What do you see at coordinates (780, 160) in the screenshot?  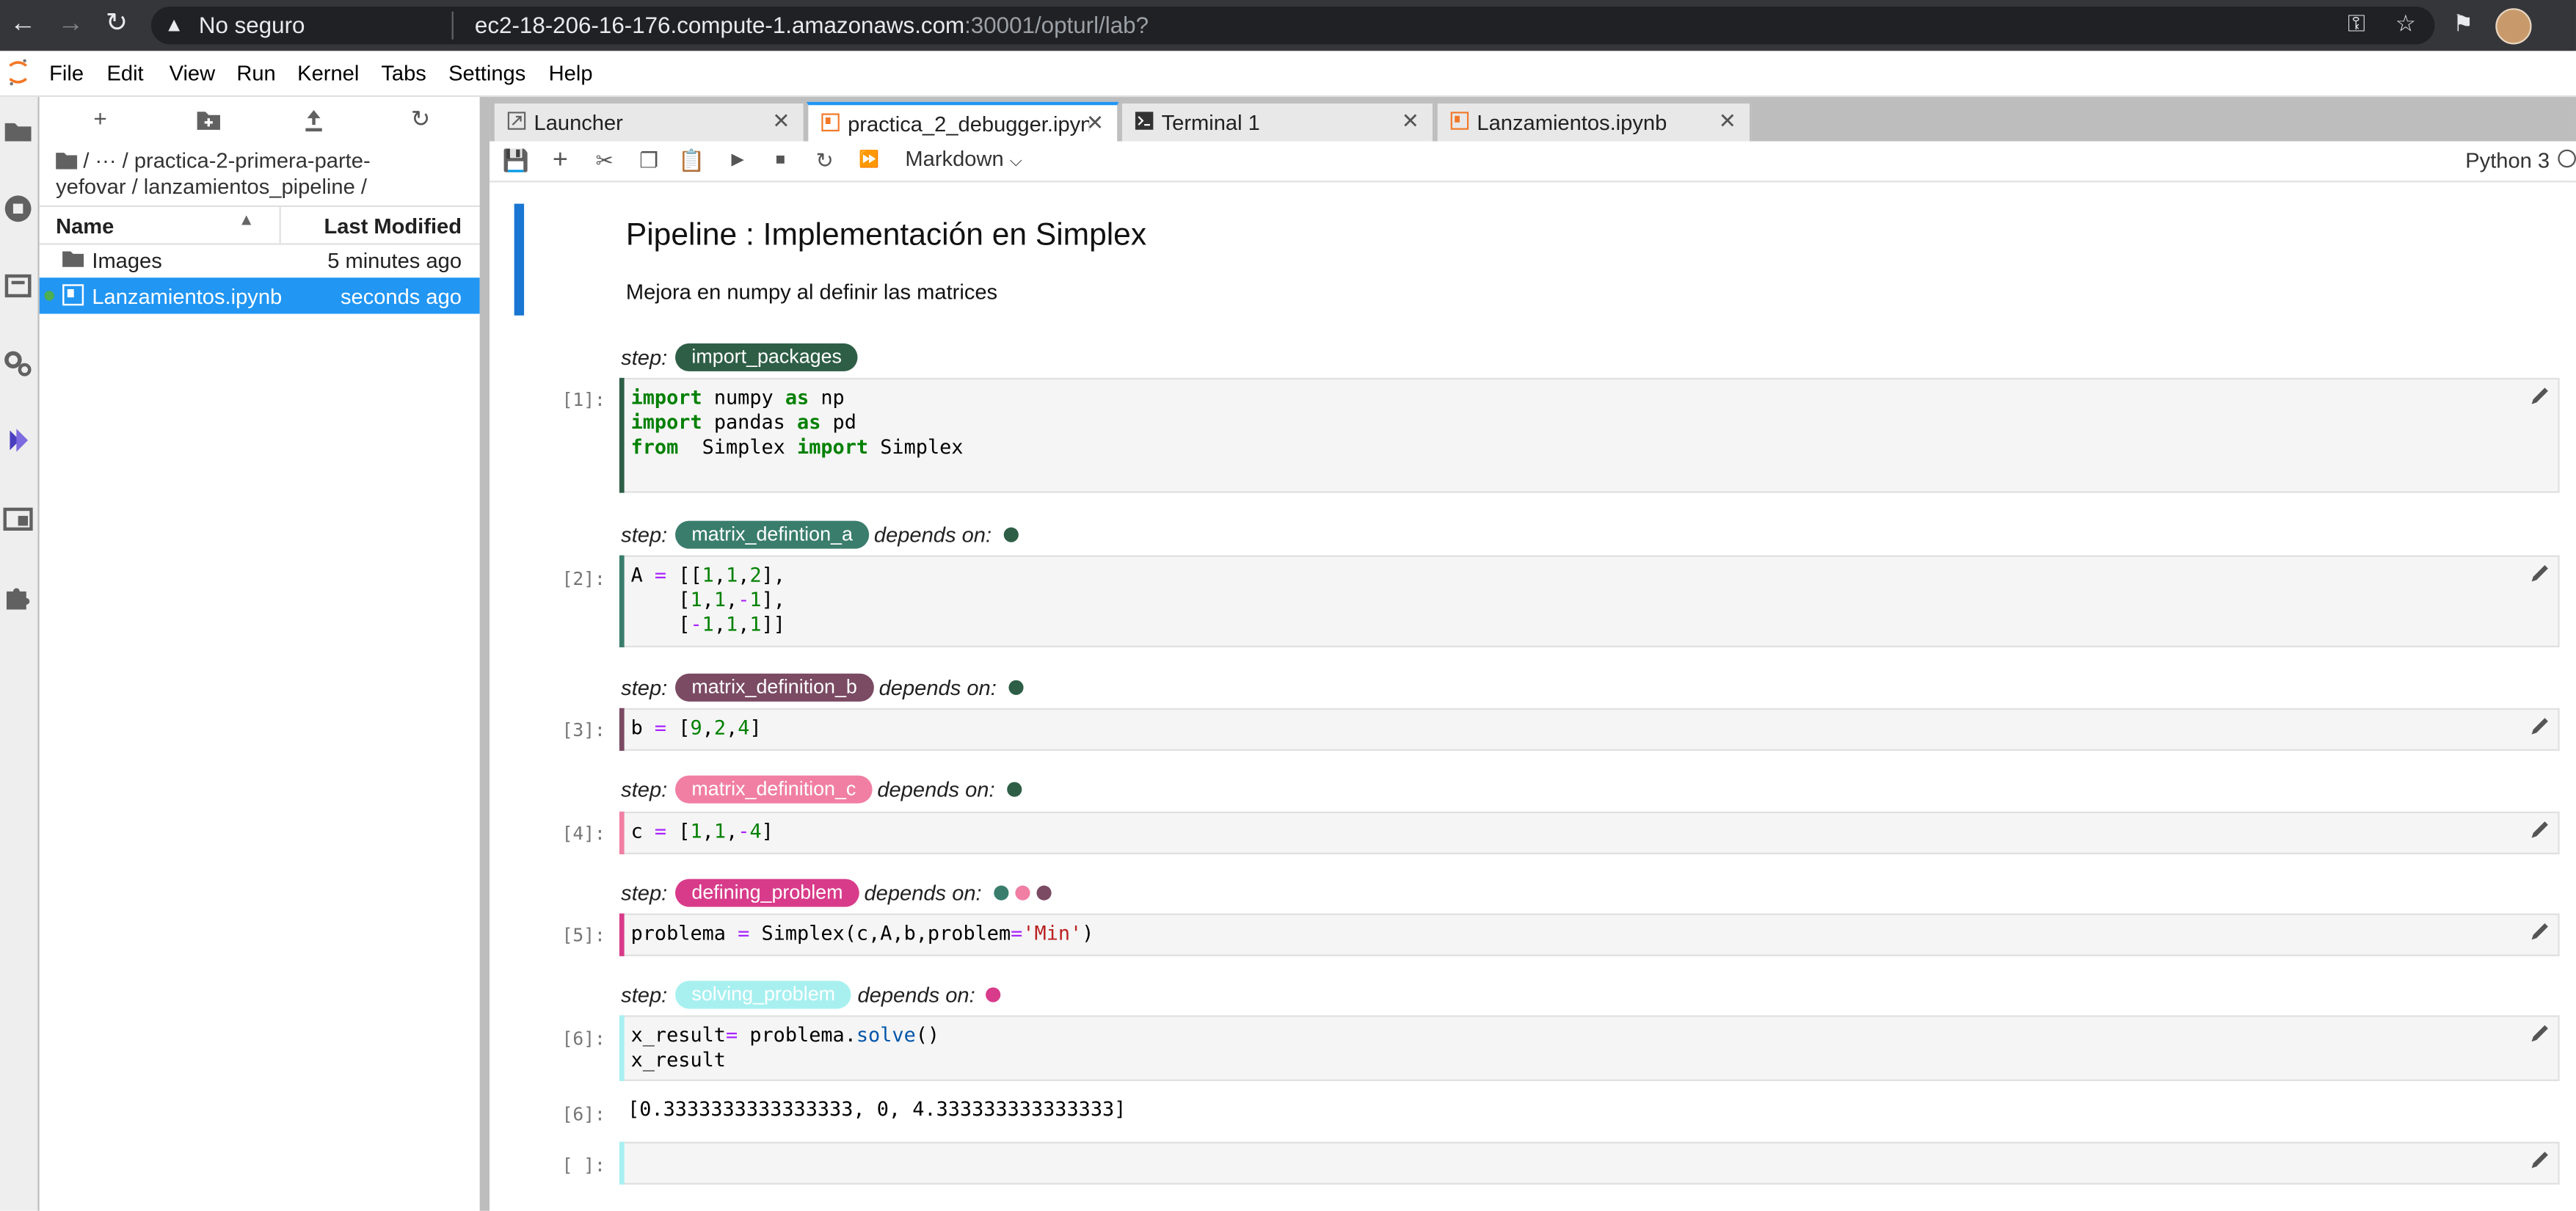 I see `stop-icon: ■` at bounding box center [780, 160].